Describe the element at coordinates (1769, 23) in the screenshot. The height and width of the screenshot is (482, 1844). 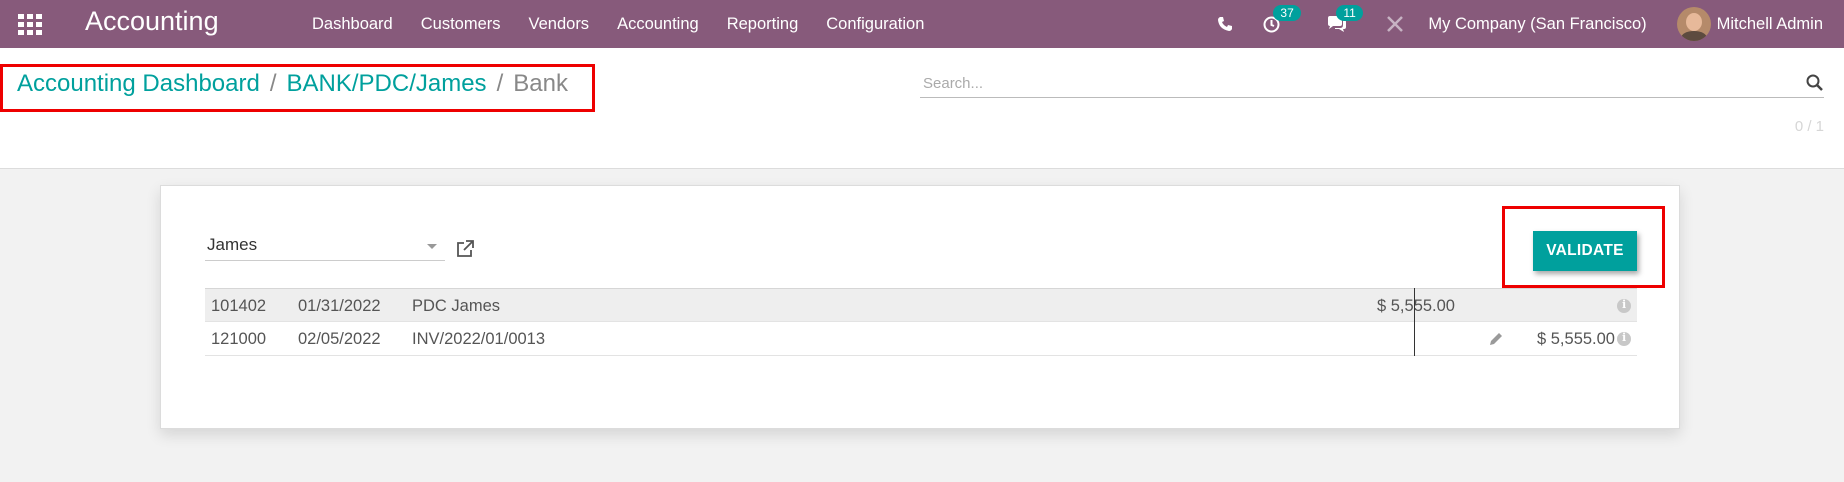
I see `user-name: Mitchell Admin` at that location.